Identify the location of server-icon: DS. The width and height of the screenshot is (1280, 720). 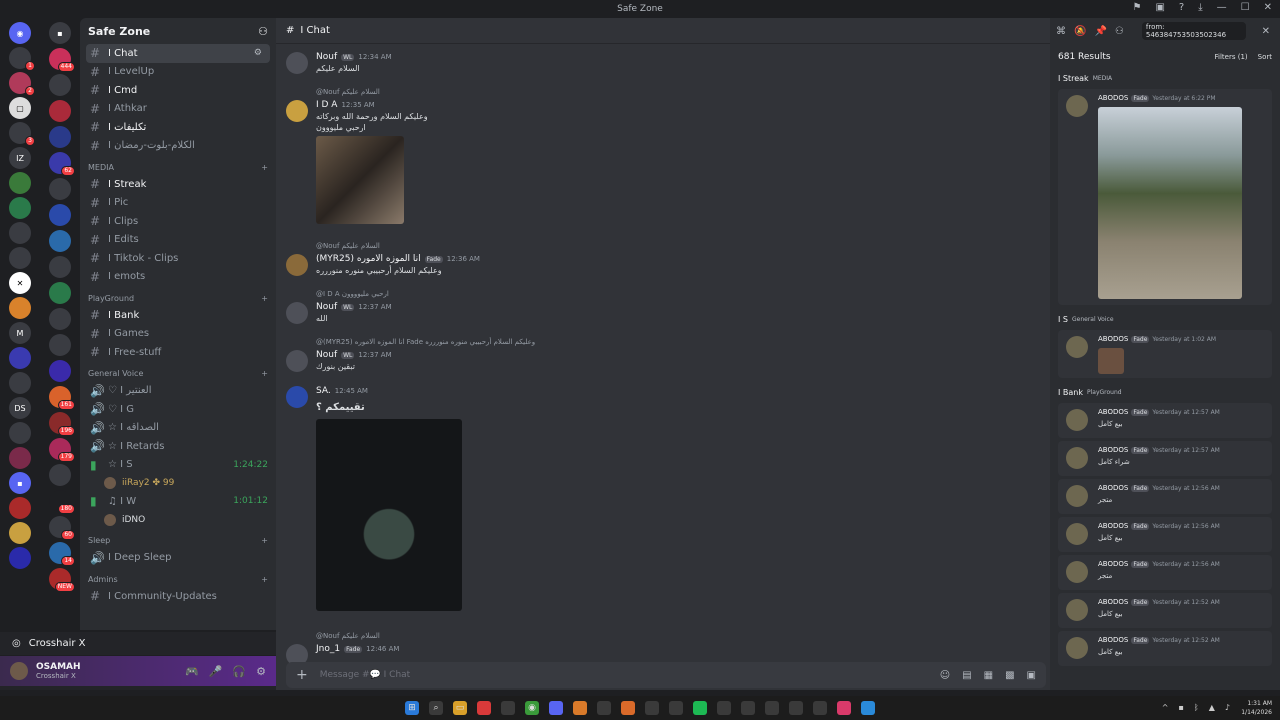
(20, 408).